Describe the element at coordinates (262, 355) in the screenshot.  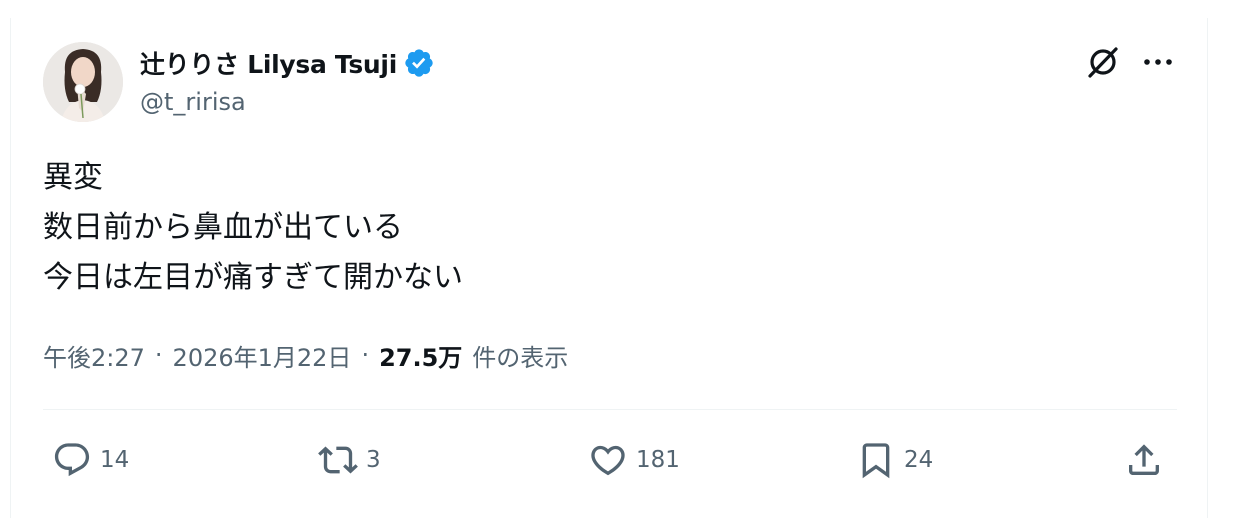
I see `tweet-date: 2026年1月22日` at that location.